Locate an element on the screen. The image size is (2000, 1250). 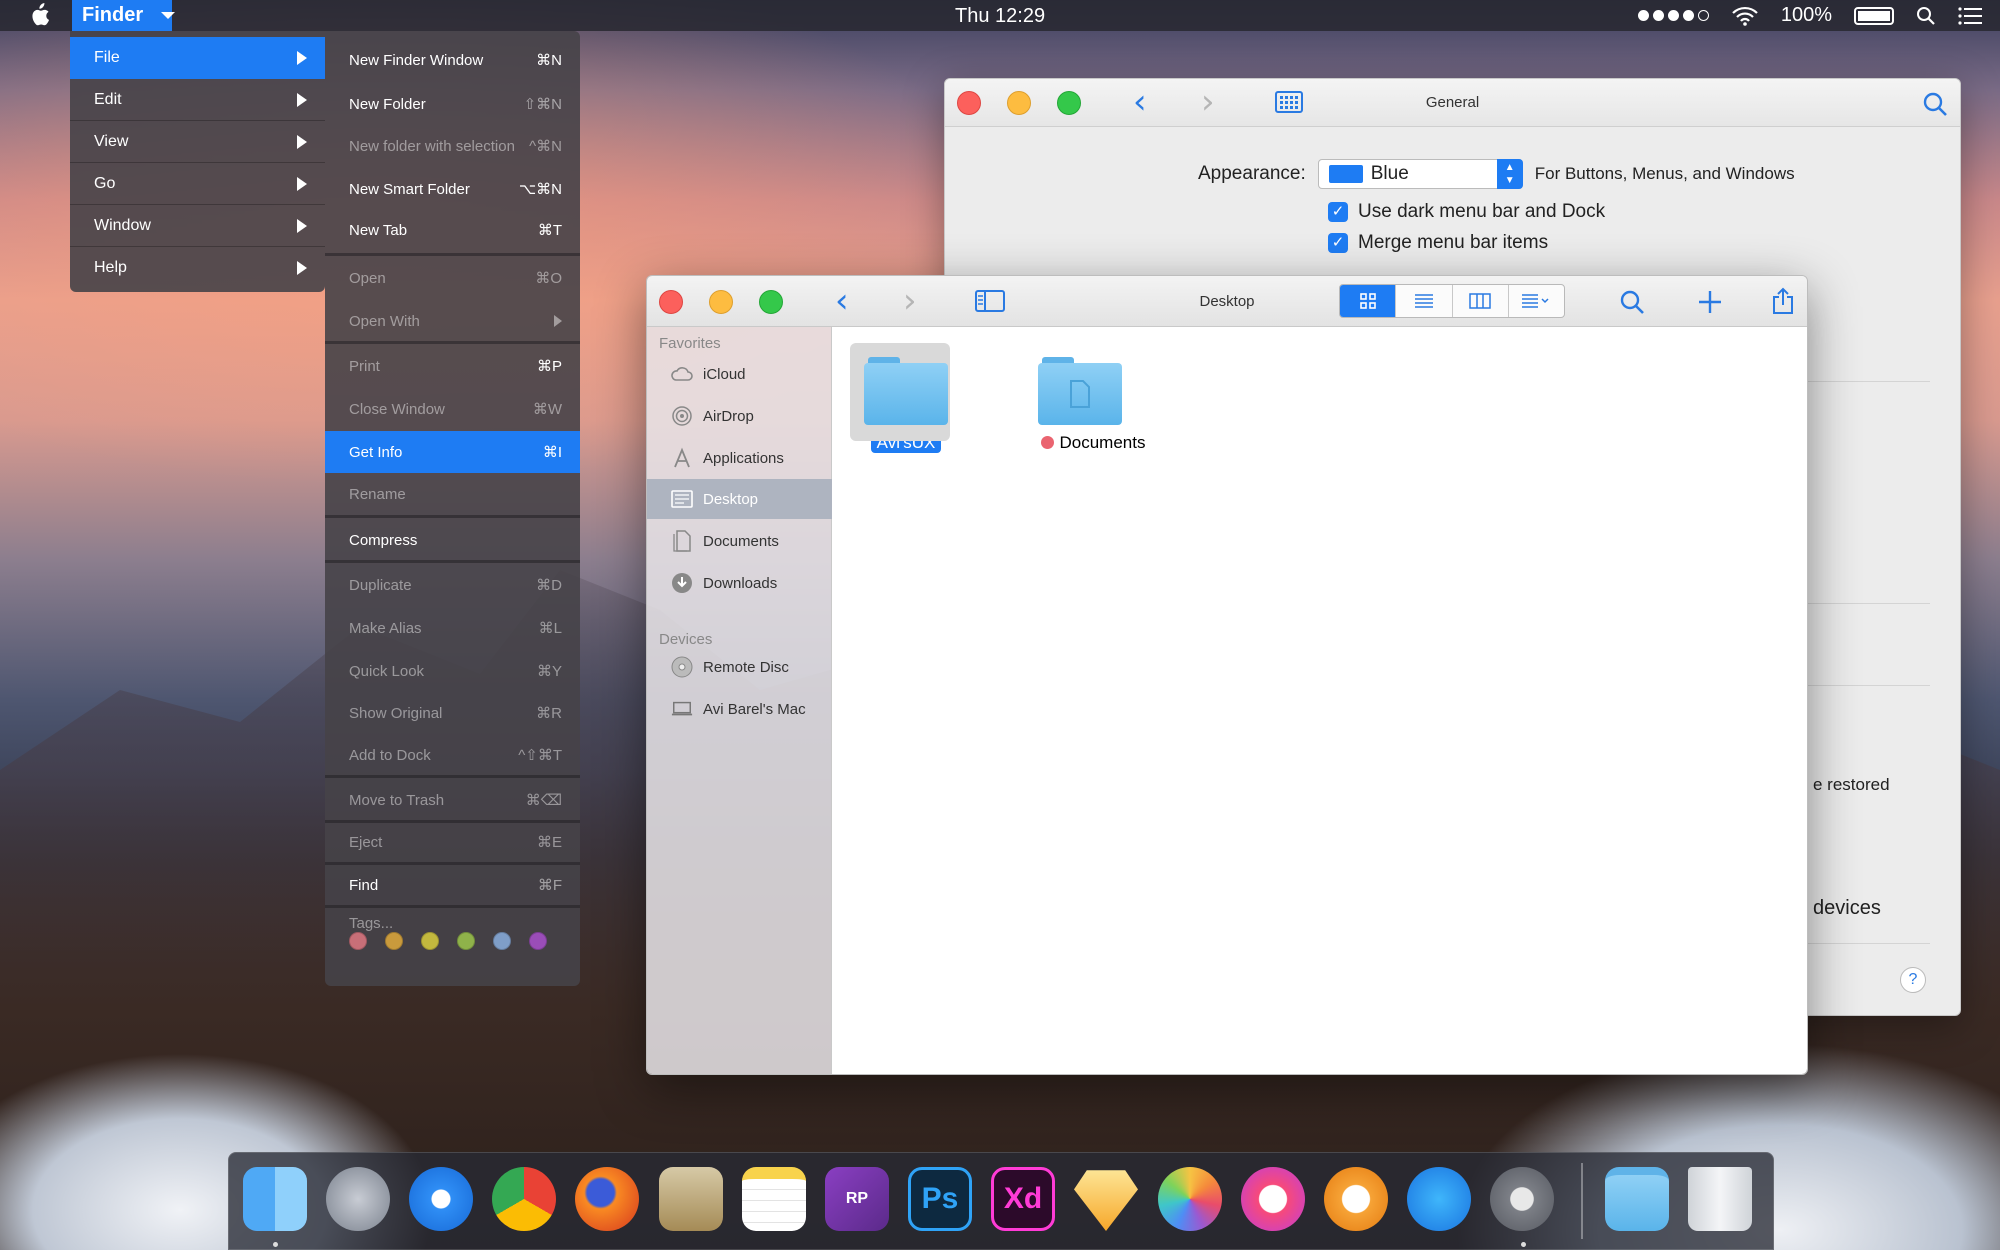
sidebar-item-documents: Documents is located at coordinates (739, 541).